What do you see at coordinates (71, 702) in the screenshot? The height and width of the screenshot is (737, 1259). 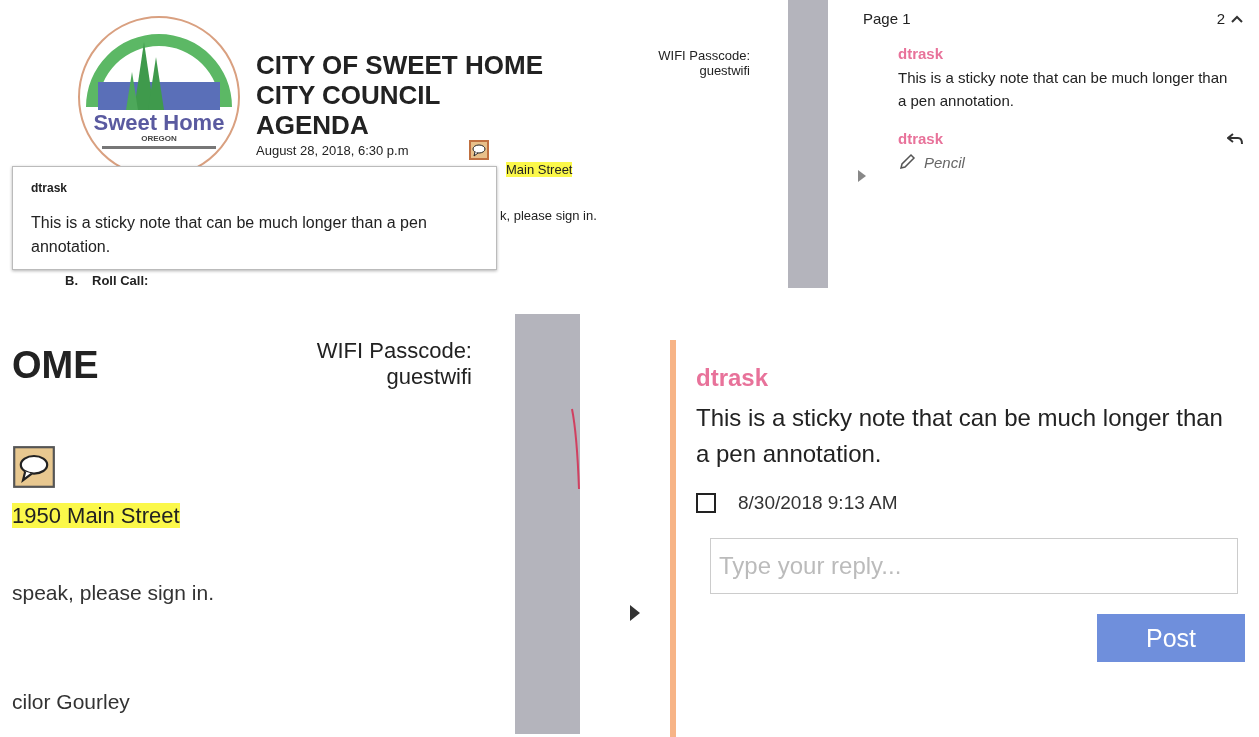 I see `agenda-text: cilor Gourley` at bounding box center [71, 702].